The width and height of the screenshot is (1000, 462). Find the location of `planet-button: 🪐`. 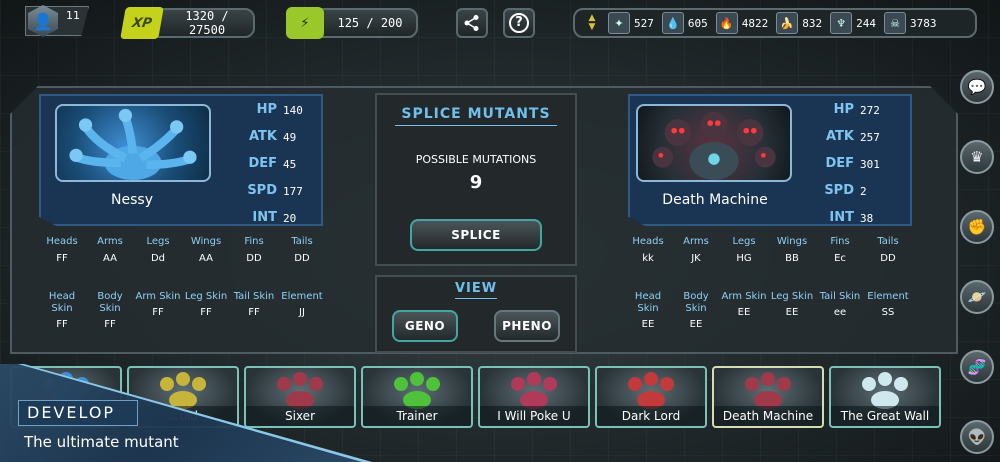

planet-button: 🪐 is located at coordinates (977, 297).